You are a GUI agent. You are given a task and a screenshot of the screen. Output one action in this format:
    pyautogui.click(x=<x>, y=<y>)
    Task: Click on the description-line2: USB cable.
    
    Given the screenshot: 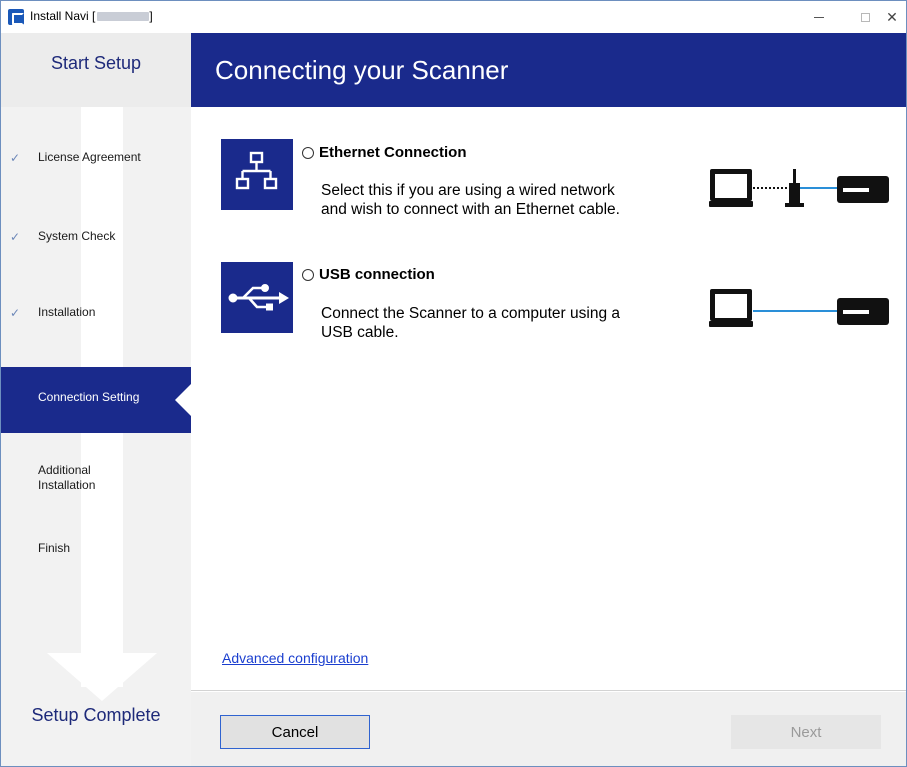 What is the action you would take?
    pyautogui.click(x=360, y=332)
    